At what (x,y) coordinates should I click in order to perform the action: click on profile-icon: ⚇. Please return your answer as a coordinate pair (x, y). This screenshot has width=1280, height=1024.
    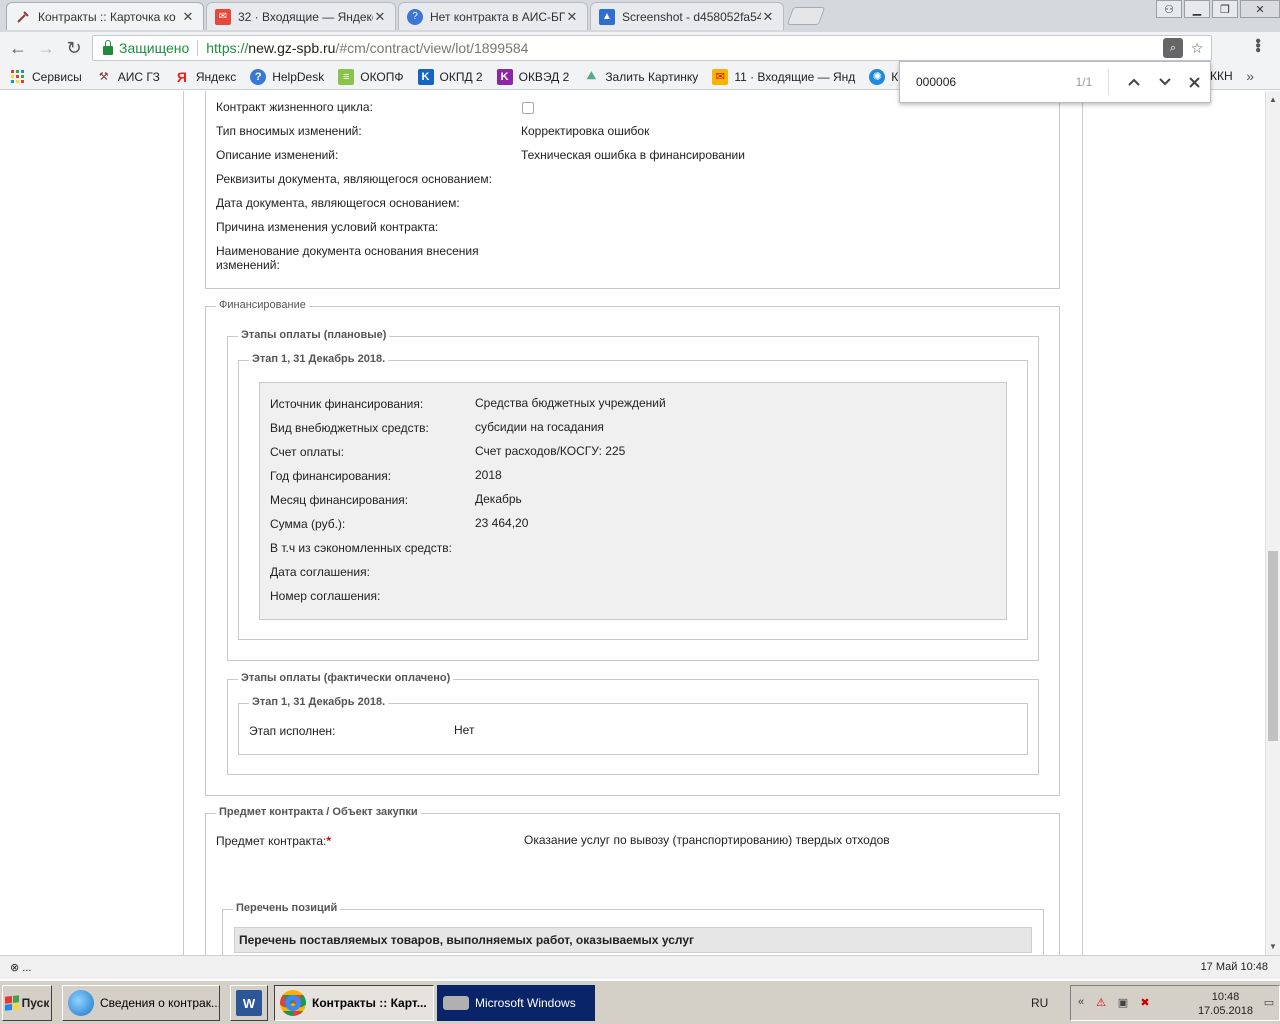
    Looking at the image, I should click on (1169, 9).